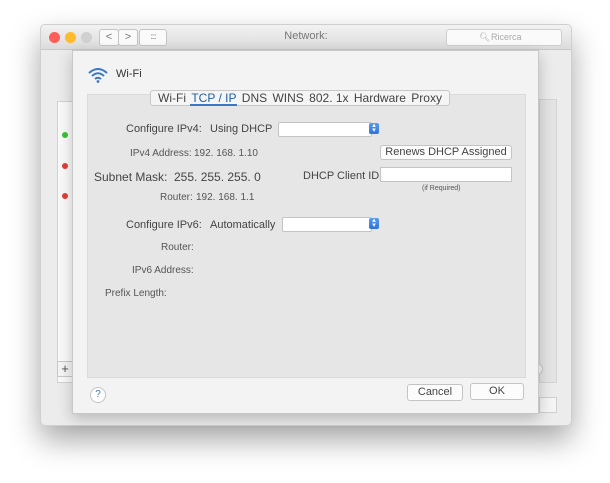 The image size is (610, 483). I want to click on add-service-button: +, so click(65, 369).